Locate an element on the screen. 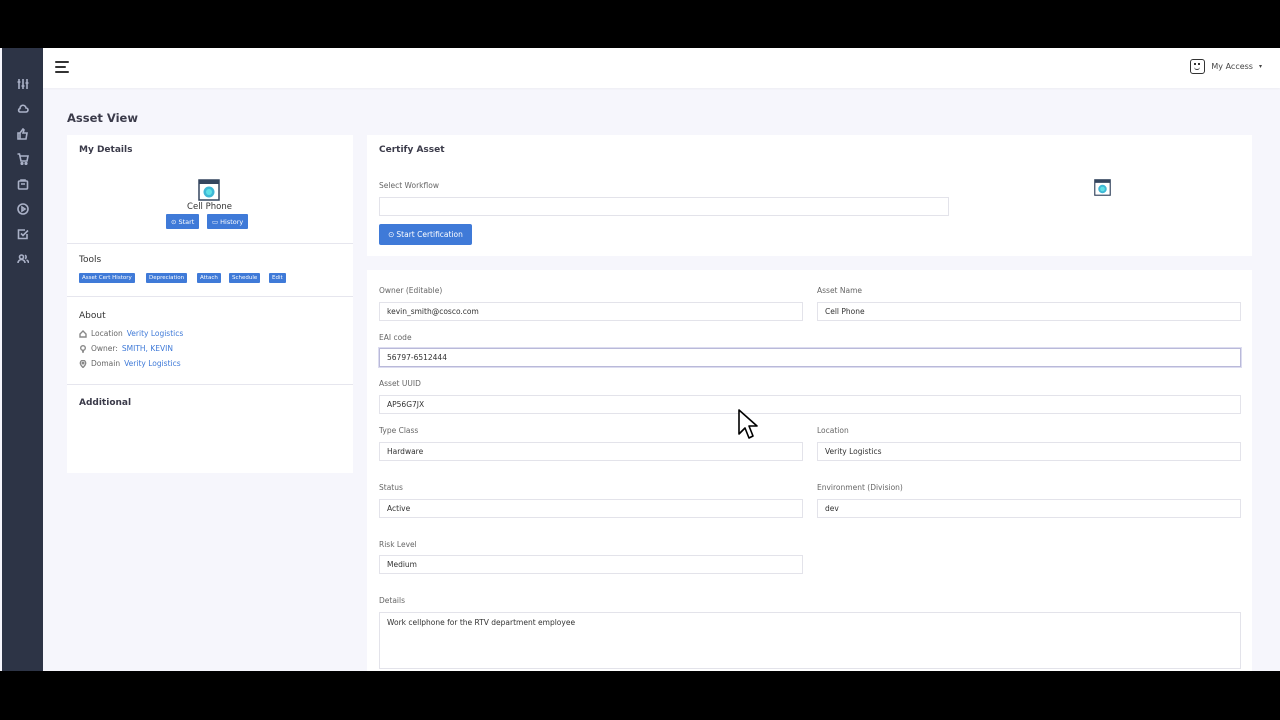  menu-toggle-icon is located at coordinates (62, 67).